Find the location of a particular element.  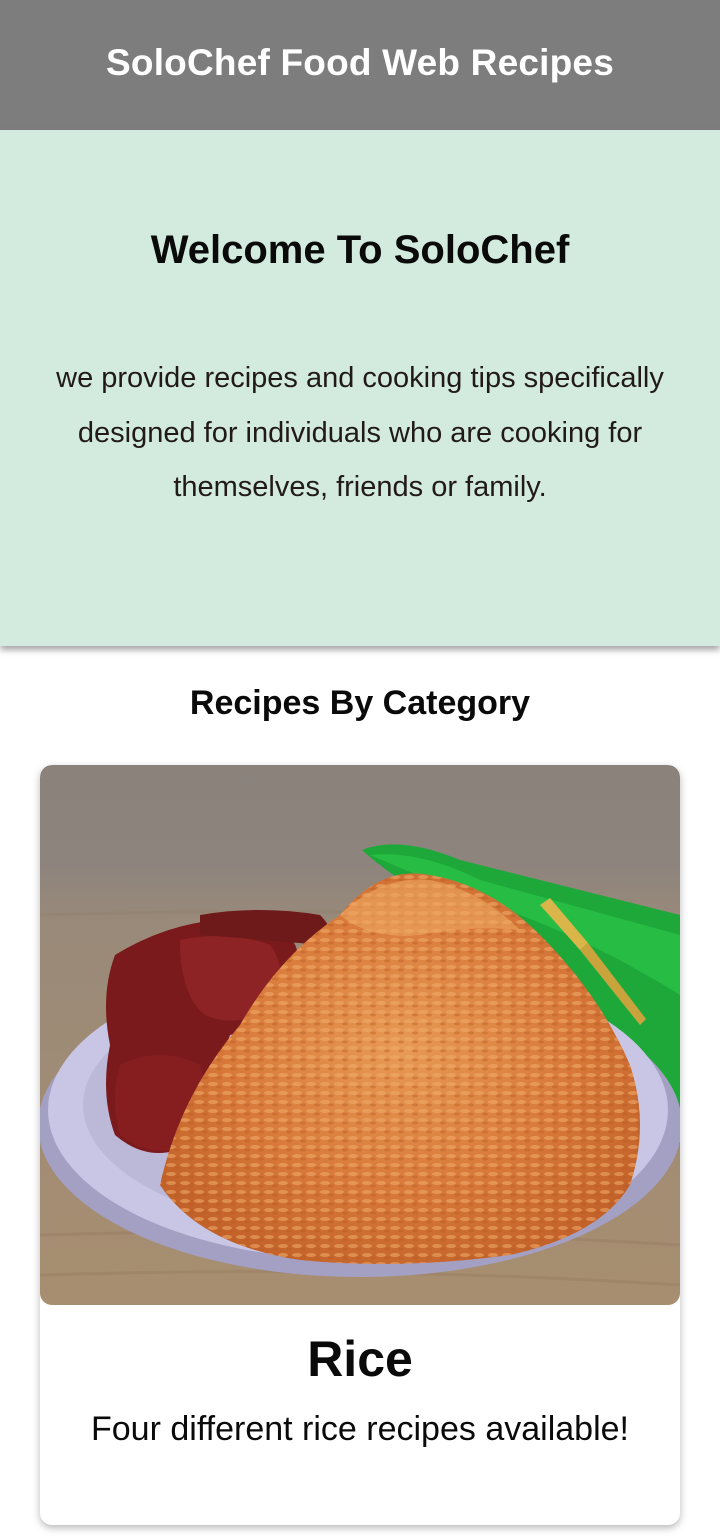

app-title: SoloChef Food Web Recipes is located at coordinates (360, 62).